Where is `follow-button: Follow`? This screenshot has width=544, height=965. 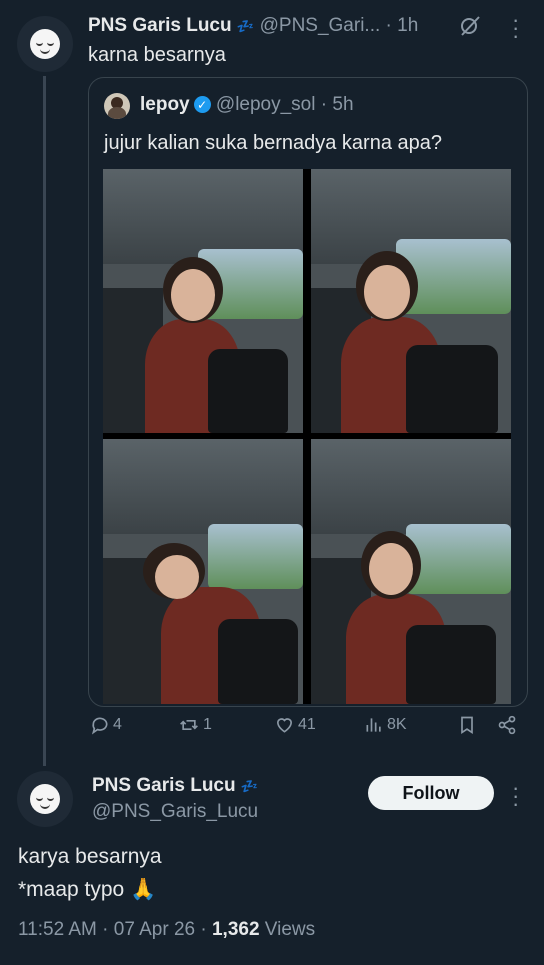 follow-button: Follow is located at coordinates (431, 793).